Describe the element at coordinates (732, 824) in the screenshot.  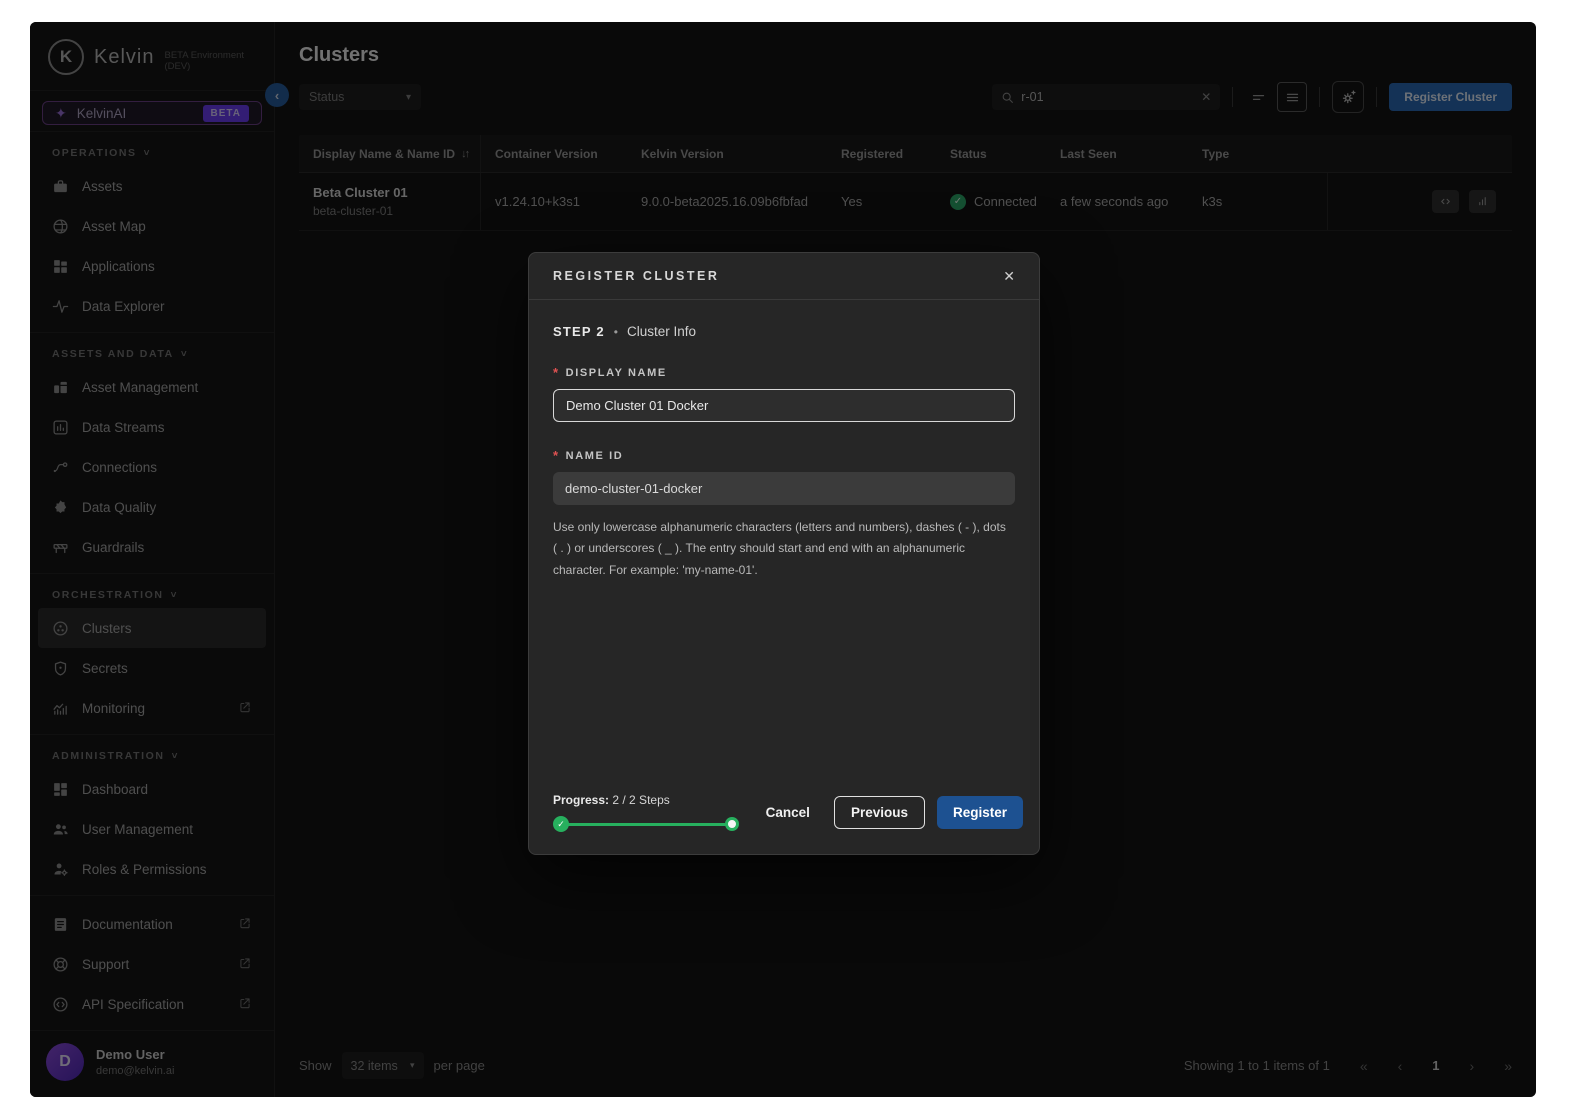
I see `progress-step-current-icon` at that location.